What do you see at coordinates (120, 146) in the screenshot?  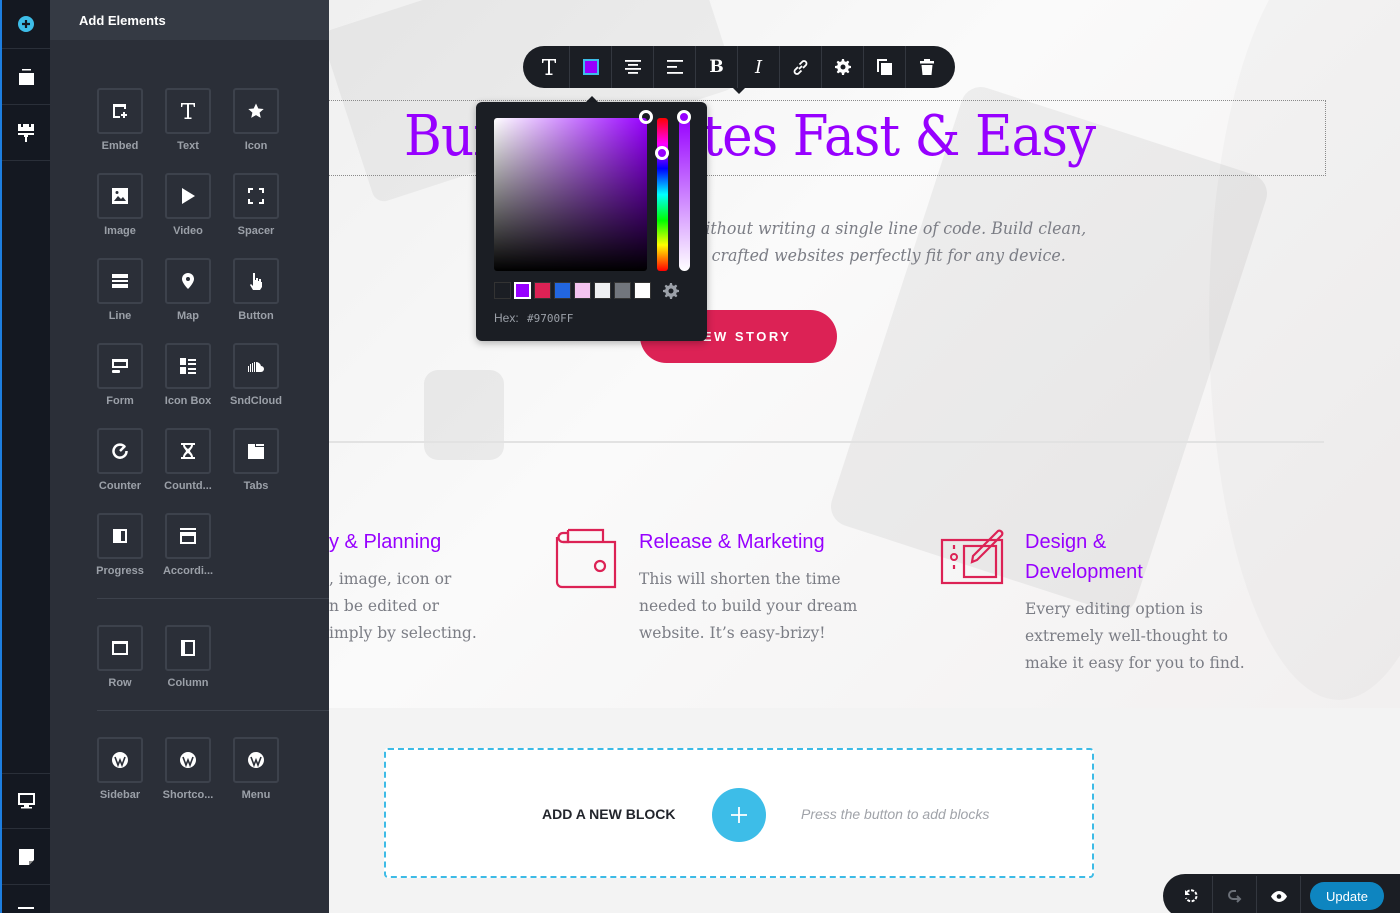 I see `element-label: Embed` at bounding box center [120, 146].